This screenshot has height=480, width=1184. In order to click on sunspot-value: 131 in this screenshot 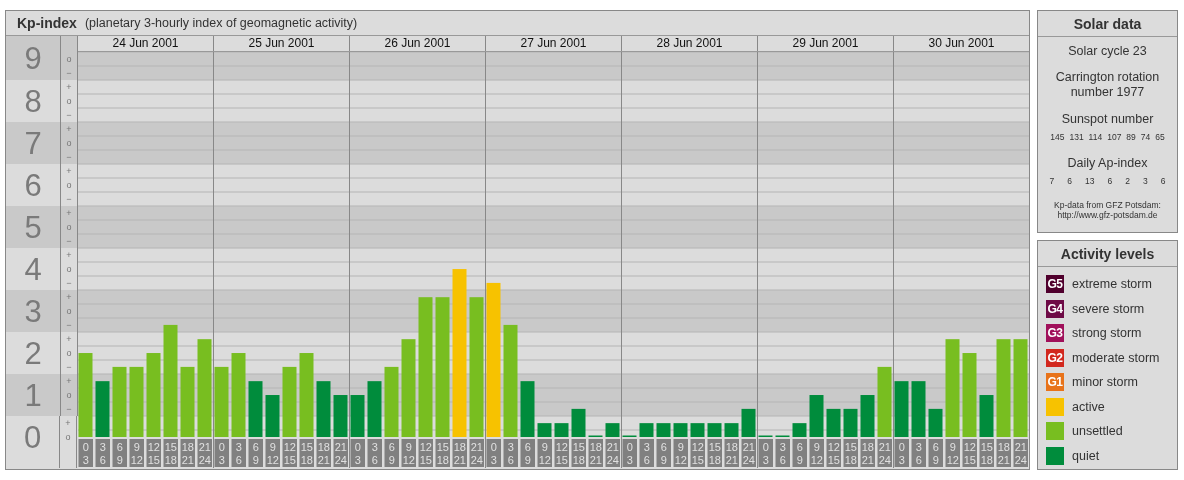, I will do `click(1076, 137)`.